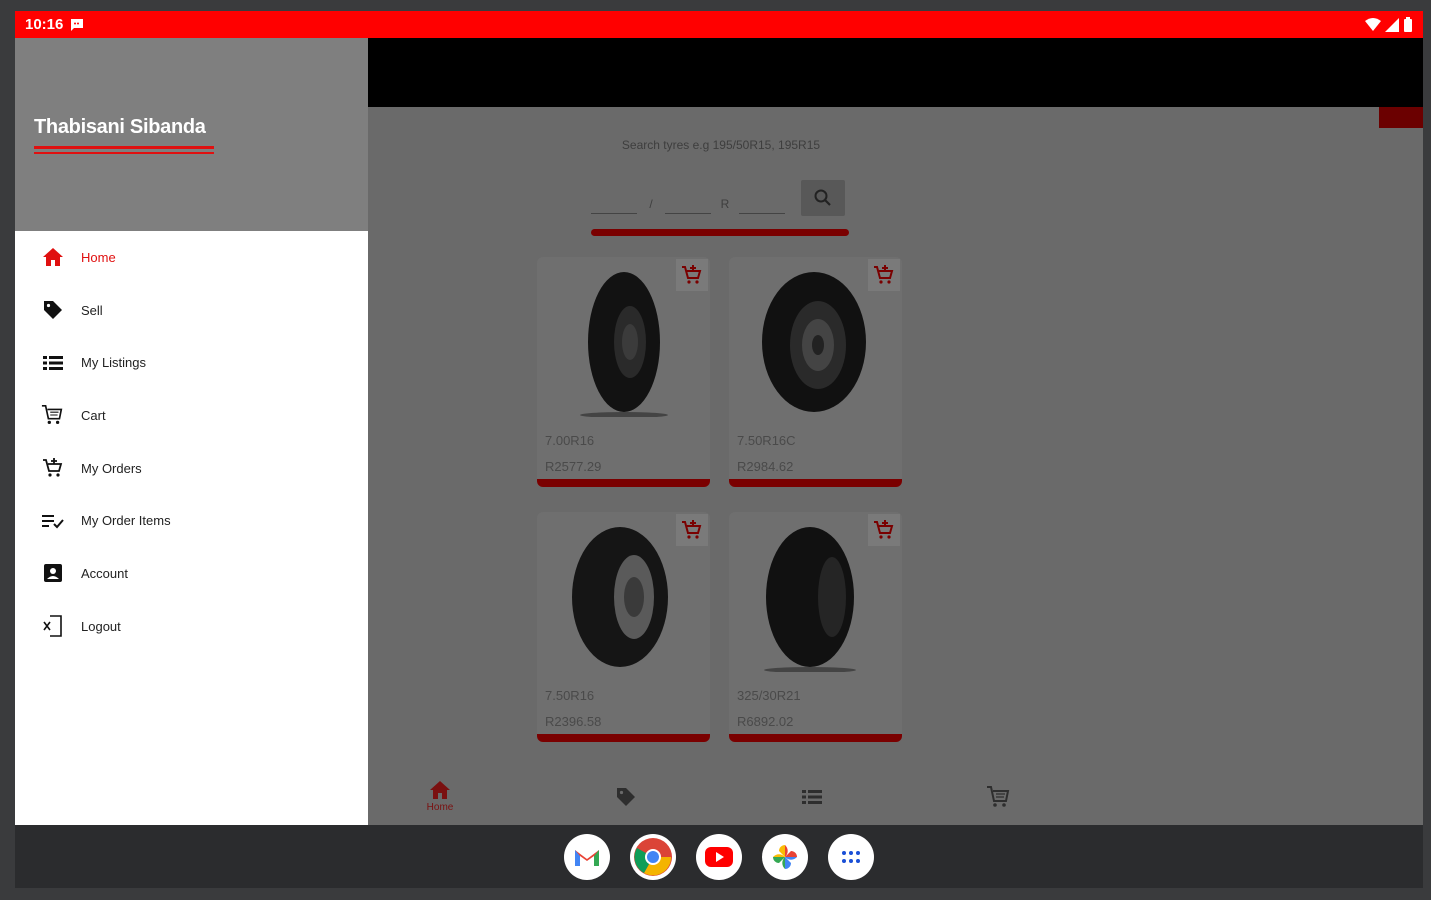 The image size is (1431, 900). I want to click on product-price: R2577.29, so click(573, 466).